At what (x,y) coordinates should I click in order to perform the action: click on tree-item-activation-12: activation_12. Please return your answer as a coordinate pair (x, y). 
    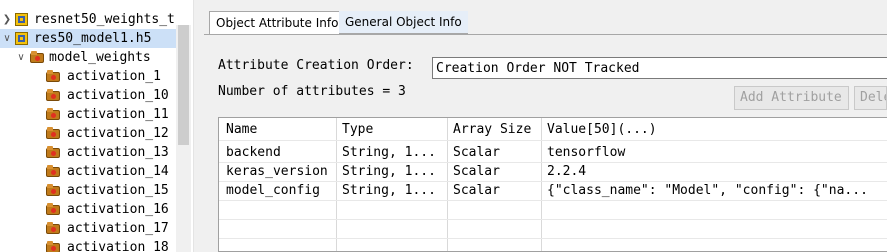
    Looking at the image, I should click on (88, 133).